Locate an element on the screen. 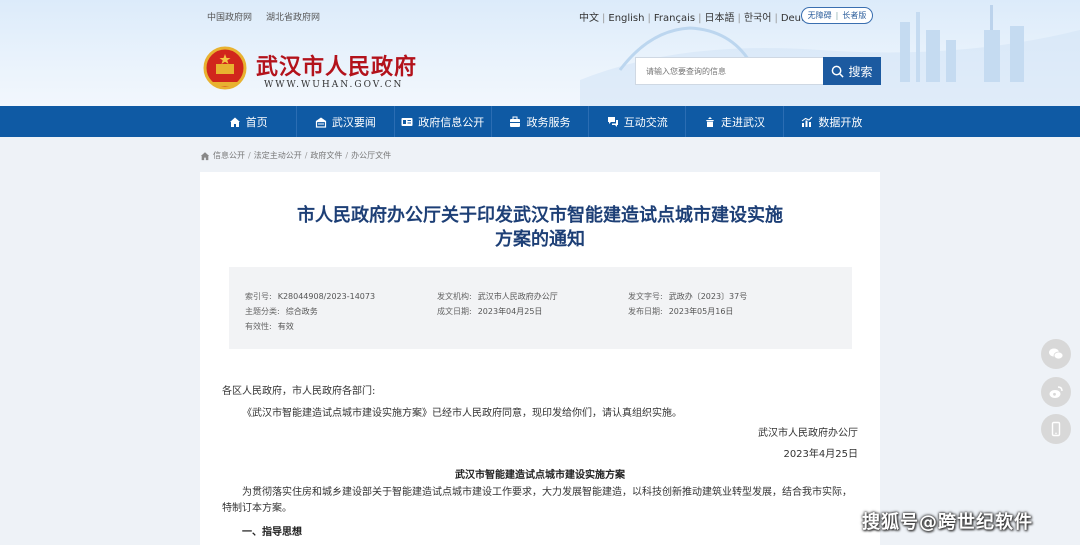  share-weibo-button is located at coordinates (1056, 392).